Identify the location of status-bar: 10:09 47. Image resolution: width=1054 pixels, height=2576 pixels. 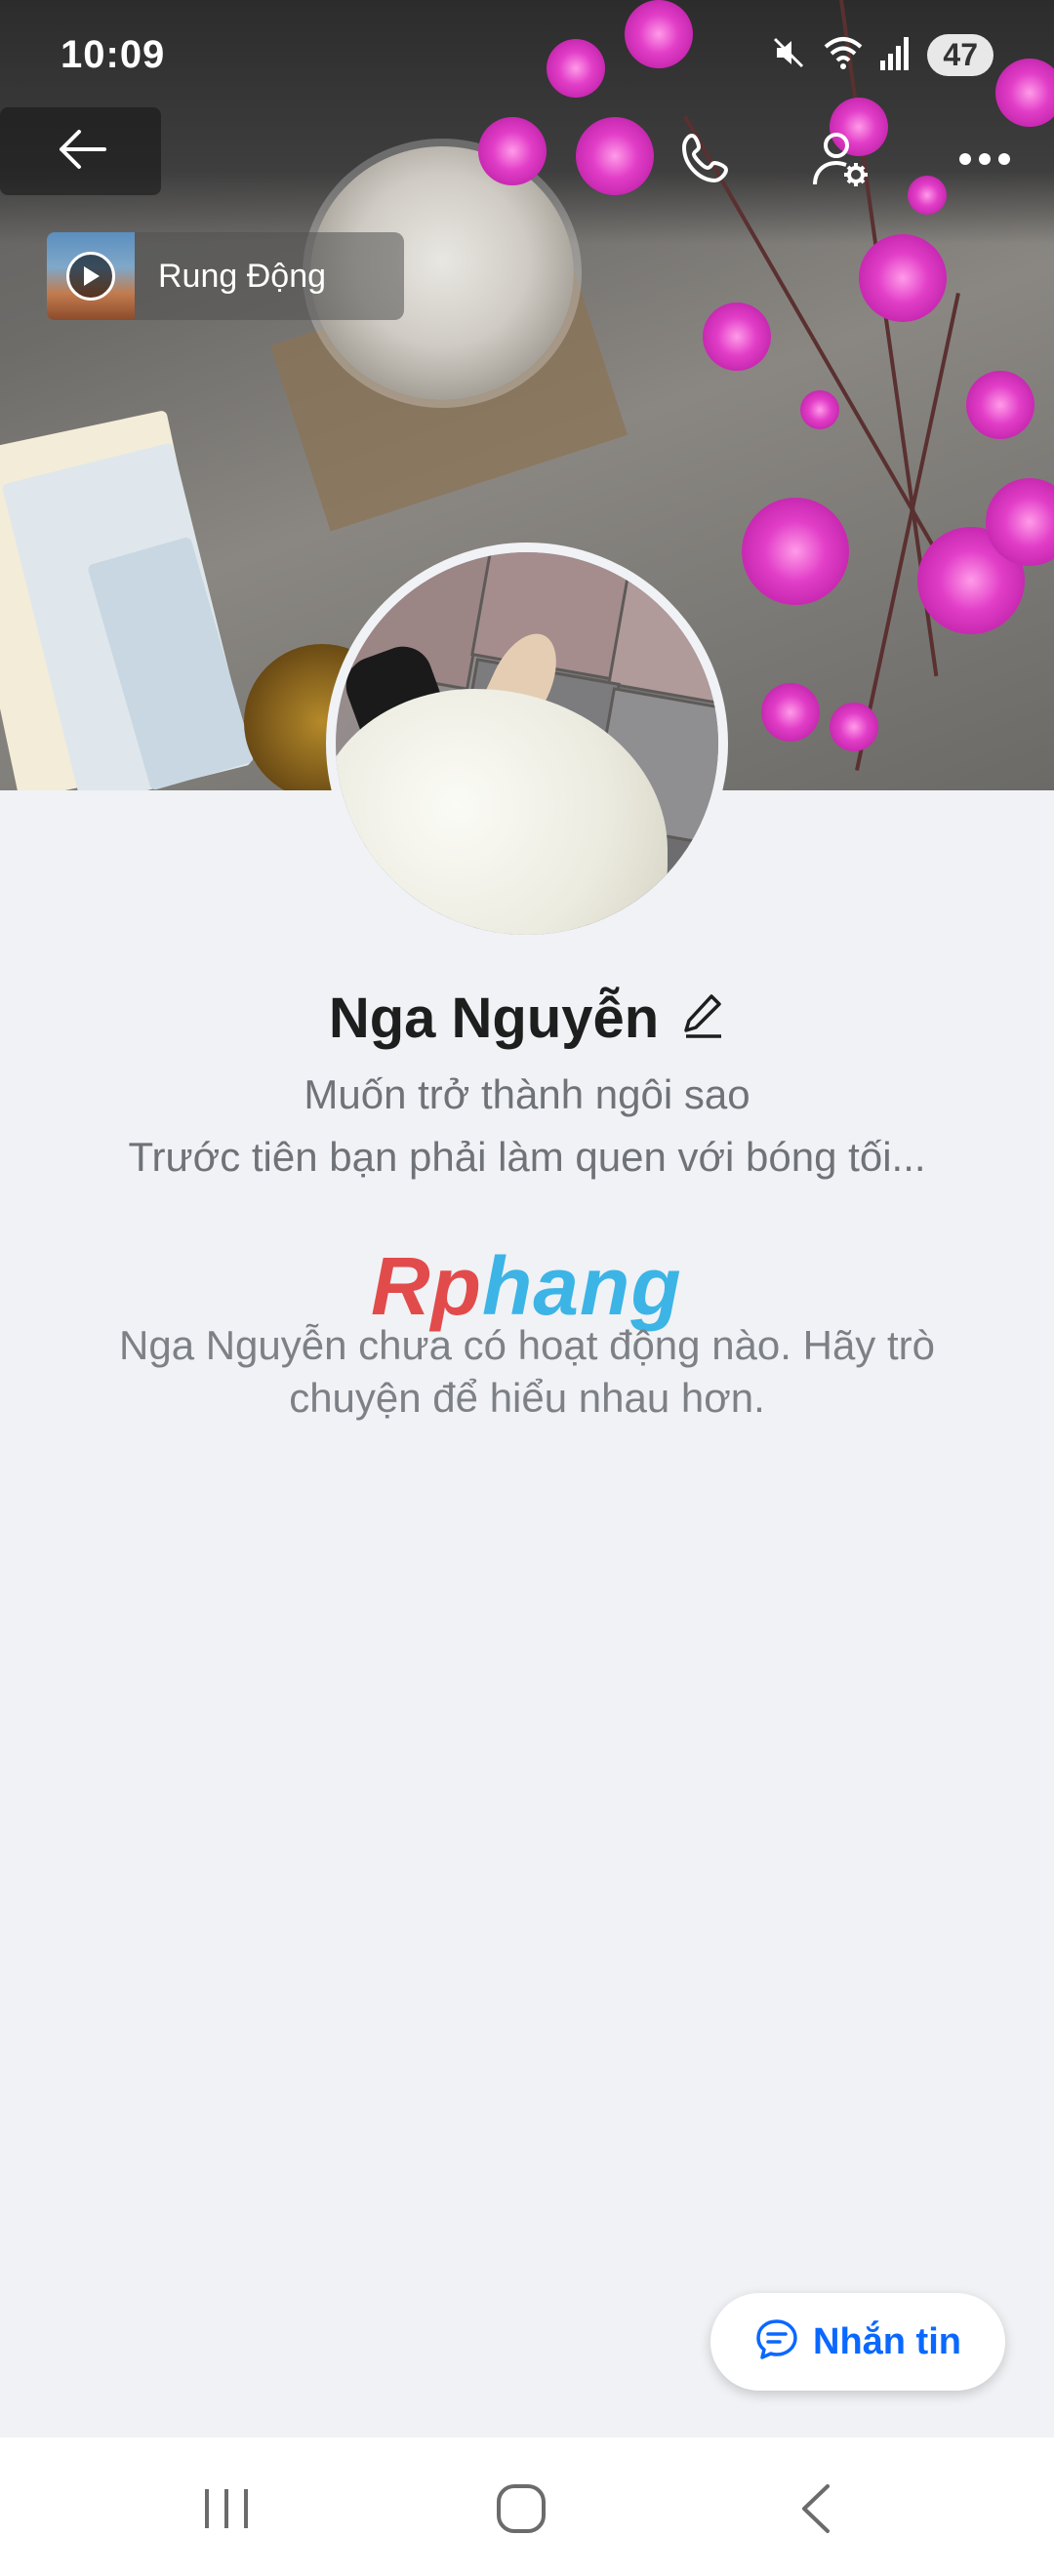
(527, 53).